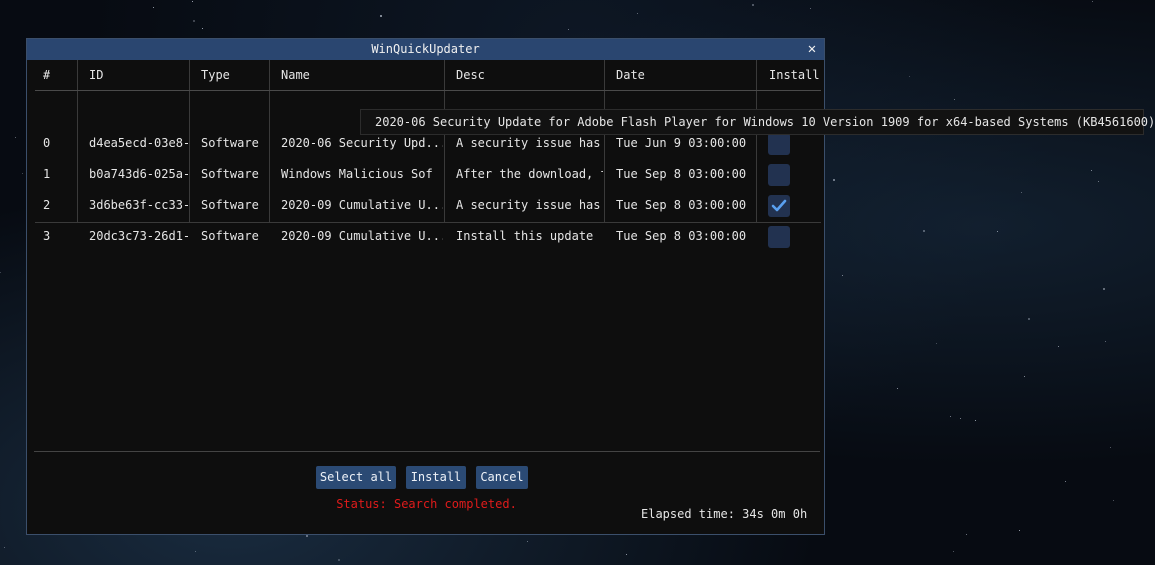 This screenshot has width=1155, height=565. Describe the element at coordinates (96, 75) in the screenshot. I see `column-header-id: ID` at that location.